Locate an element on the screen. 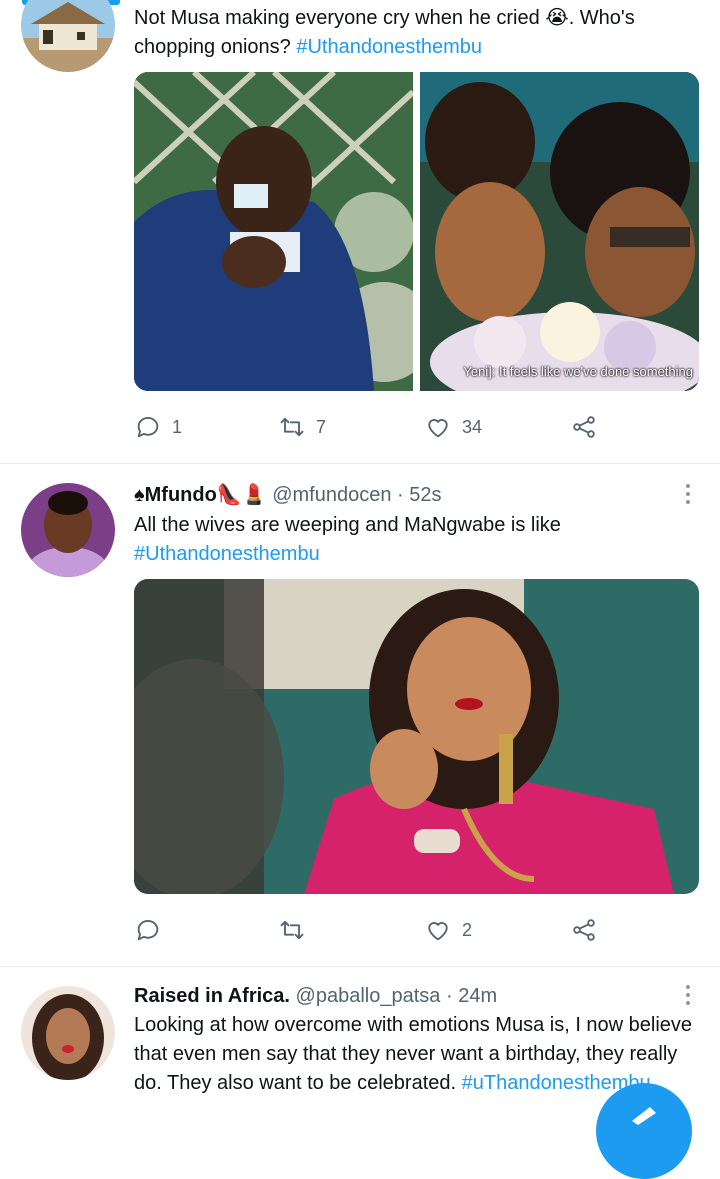  compose-tweet-button is located at coordinates (644, 1131).